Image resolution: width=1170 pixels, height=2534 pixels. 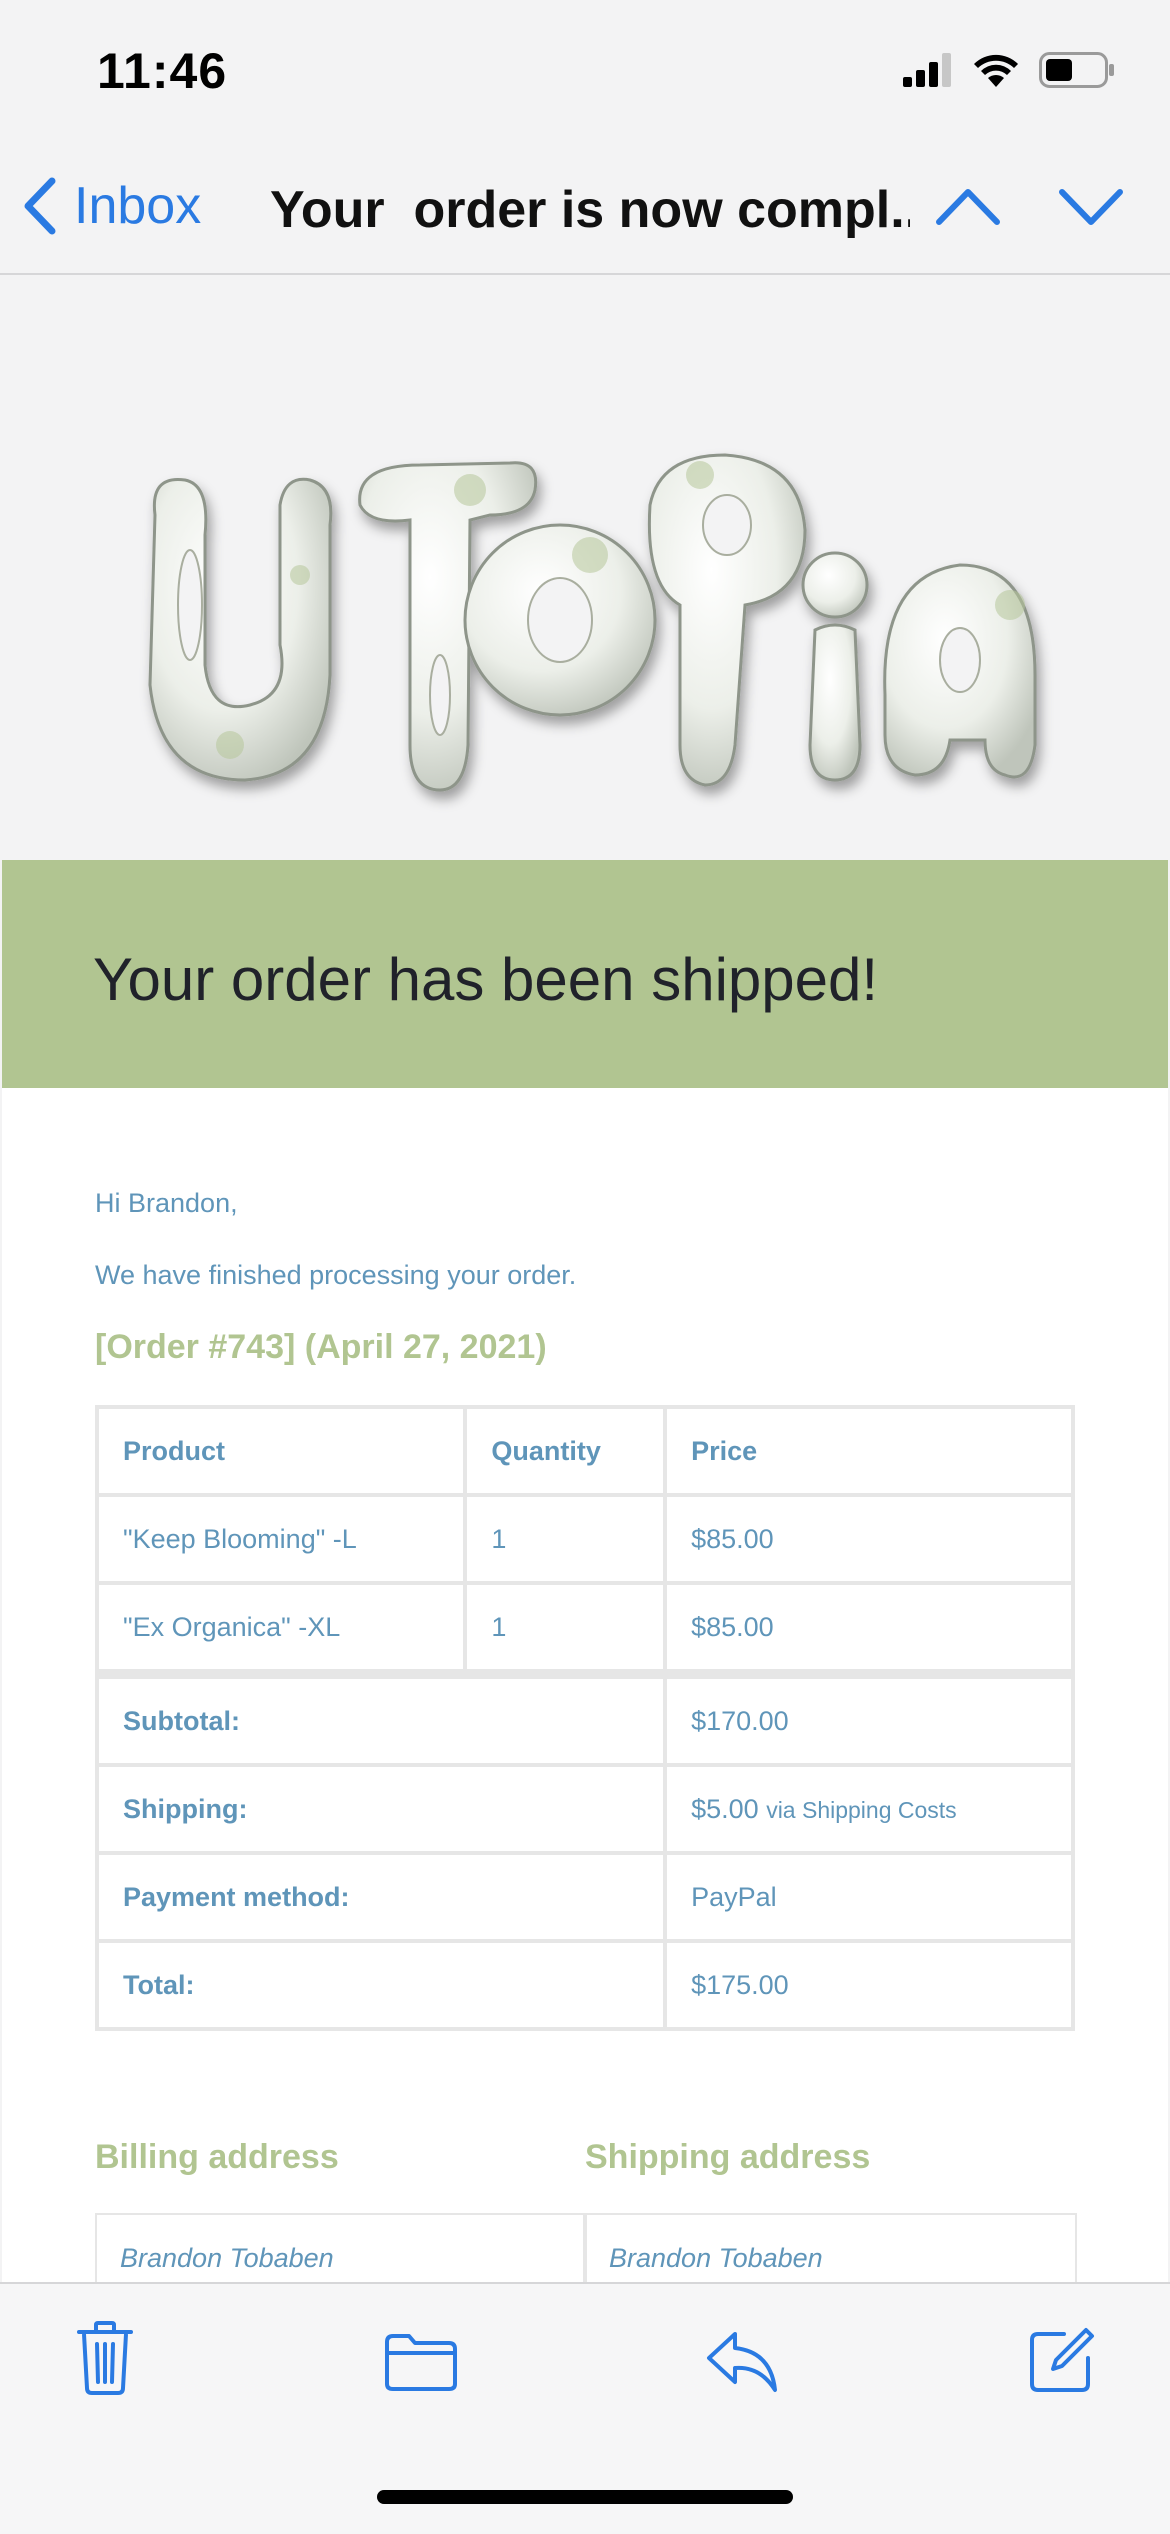 I want to click on next-email-button, so click(x=1091, y=209).